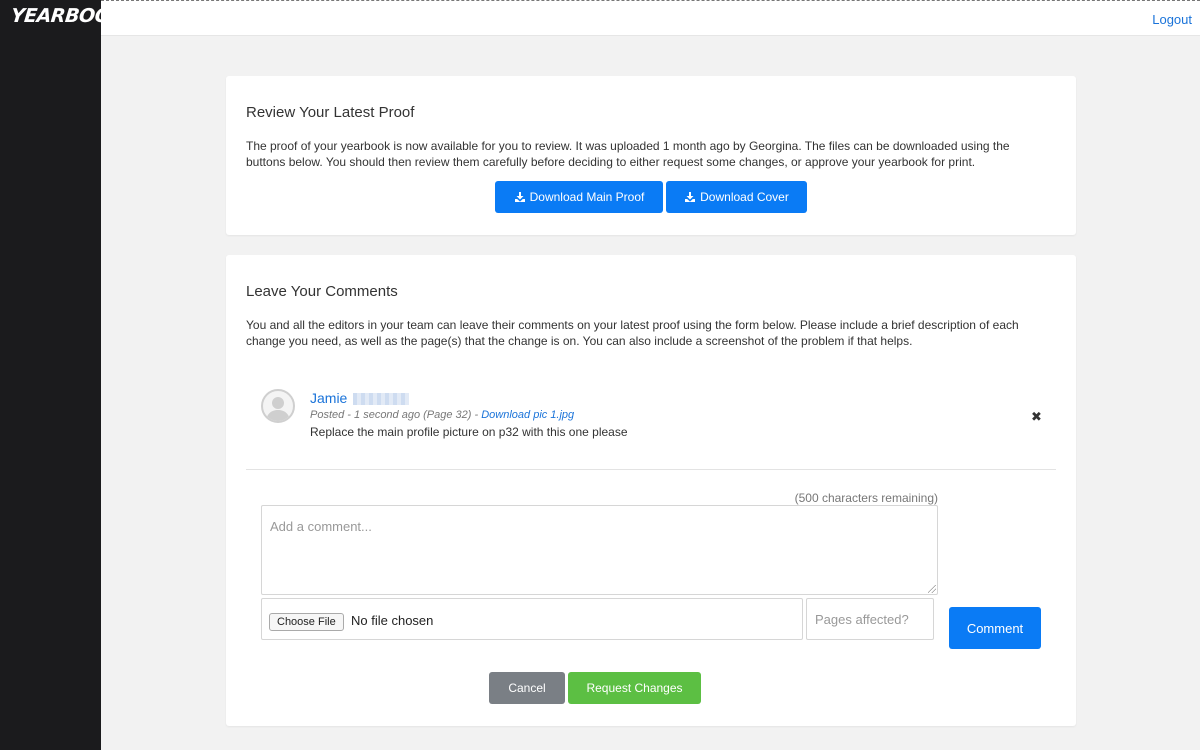  What do you see at coordinates (278, 406) in the screenshot?
I see `user-avatar-icon` at bounding box center [278, 406].